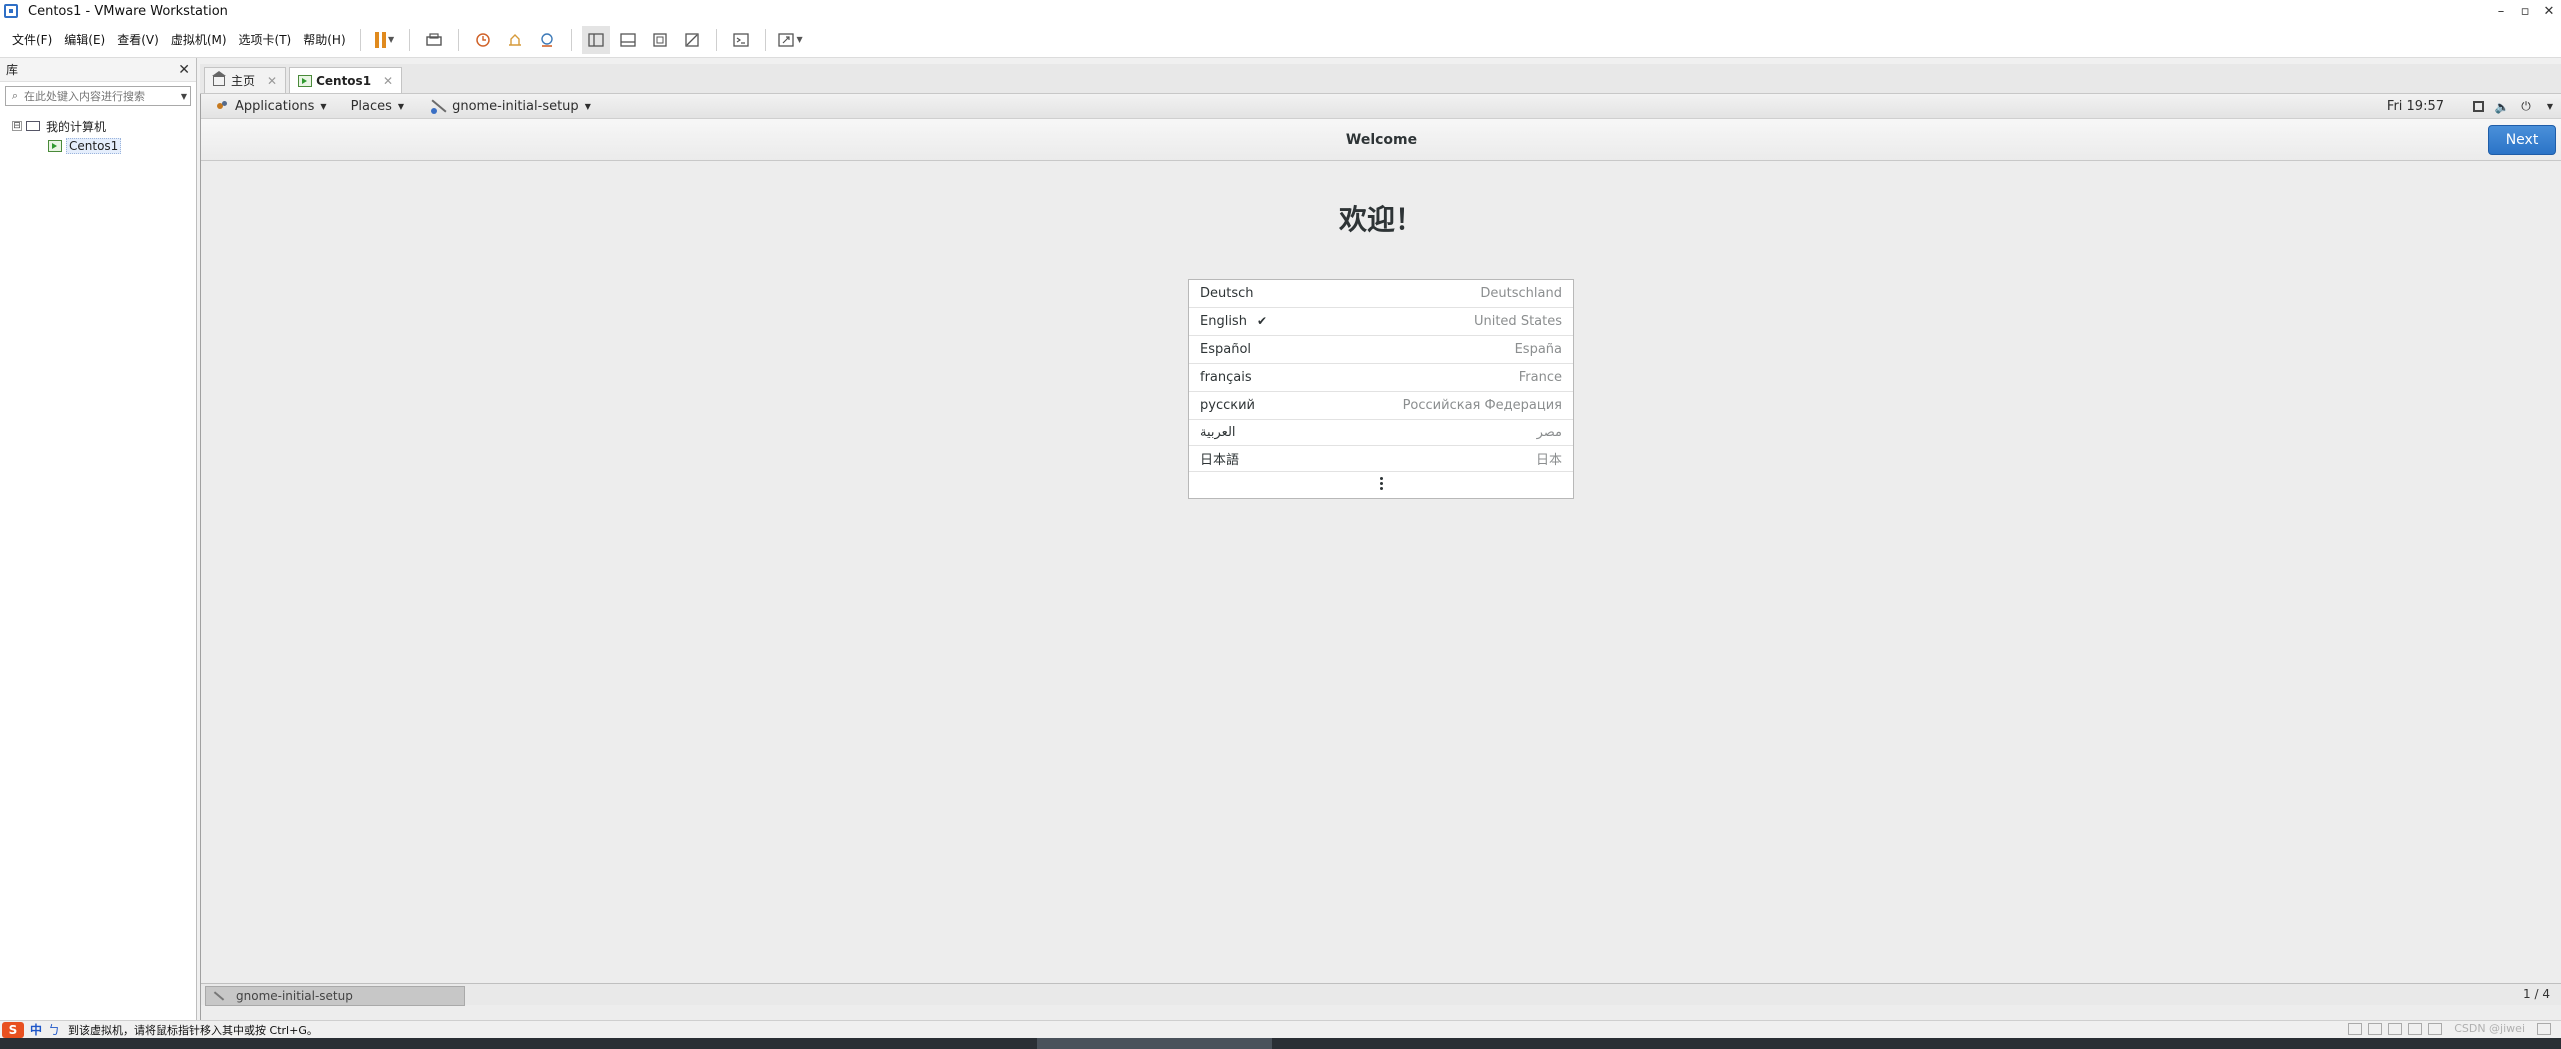 The width and height of the screenshot is (2561, 1049). What do you see at coordinates (1380, 219) in the screenshot?
I see `welcome-heading: 欢迎！` at bounding box center [1380, 219].